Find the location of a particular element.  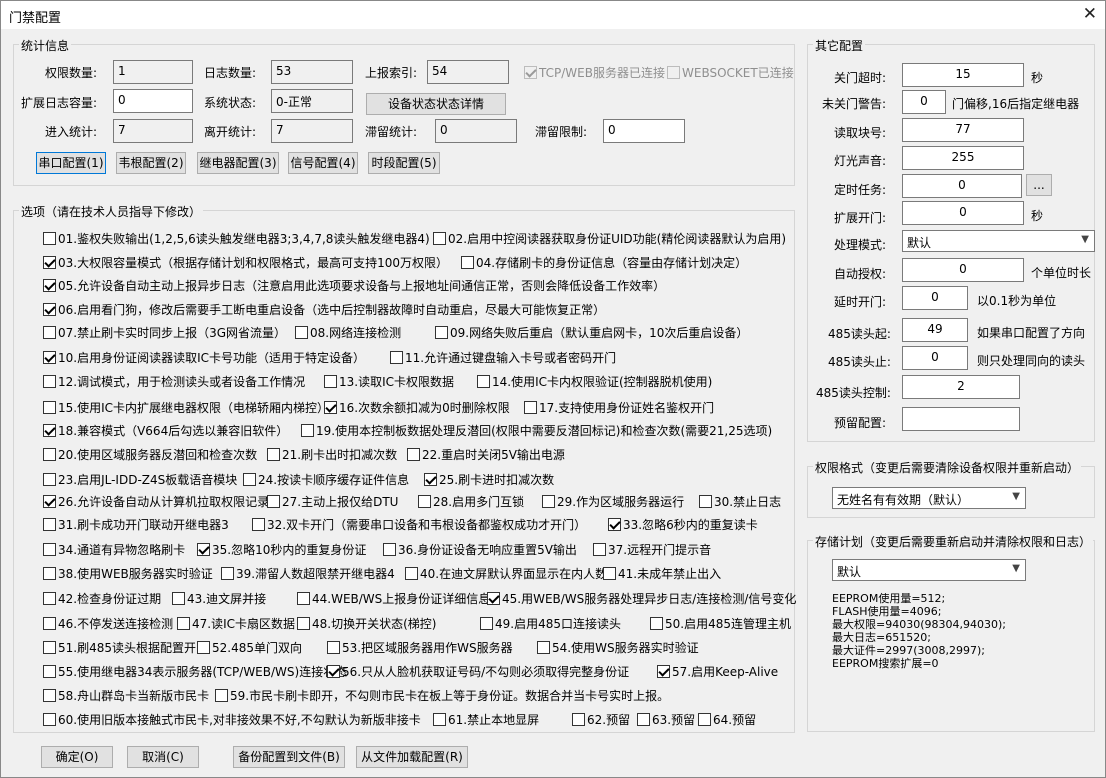

option-label: 40.在迪文屏默认界面显示在内人数 is located at coordinates (514, 574).